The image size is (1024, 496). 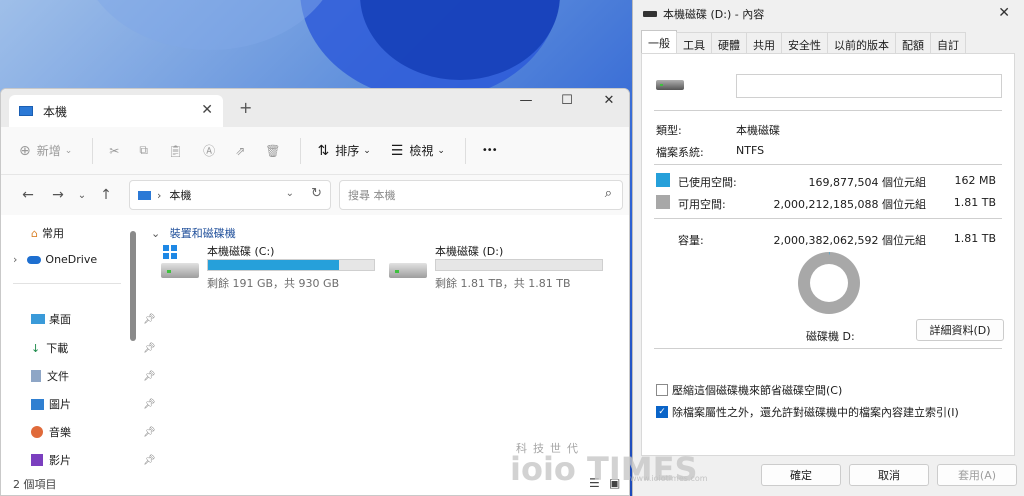 I want to click on clipboard-icon: 📋︎, so click(x=175, y=150).